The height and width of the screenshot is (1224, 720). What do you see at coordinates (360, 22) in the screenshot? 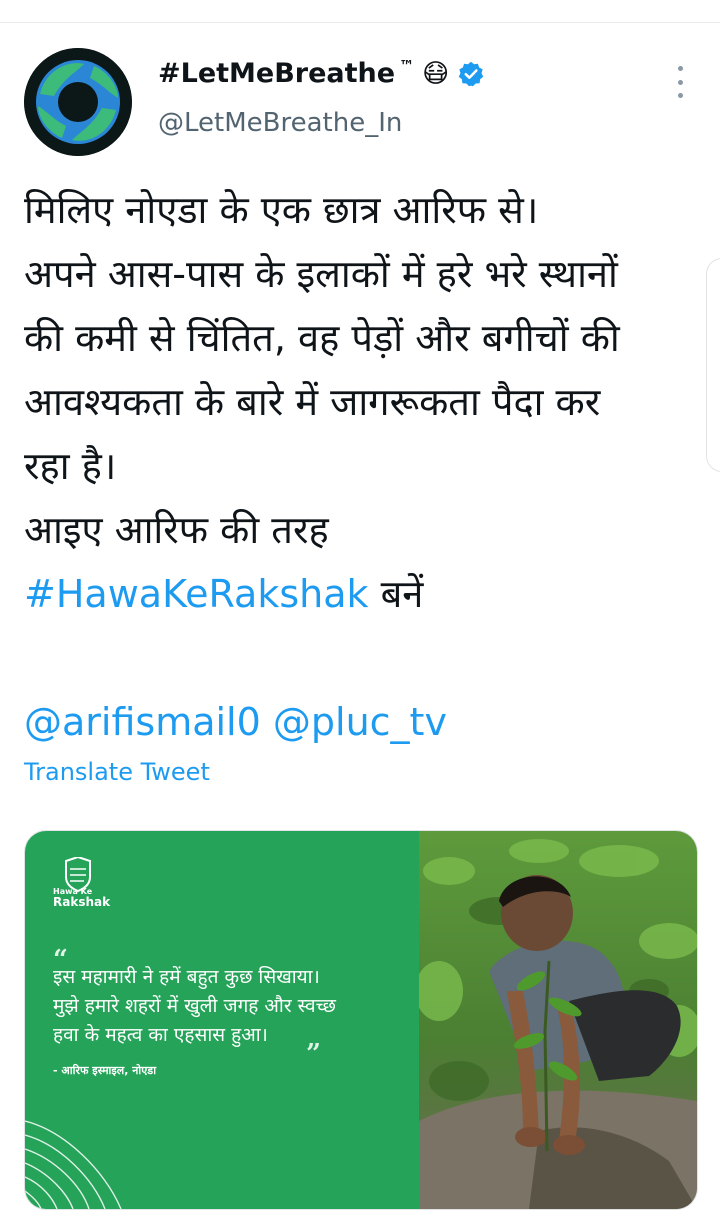
I see `top-divider` at bounding box center [360, 22].